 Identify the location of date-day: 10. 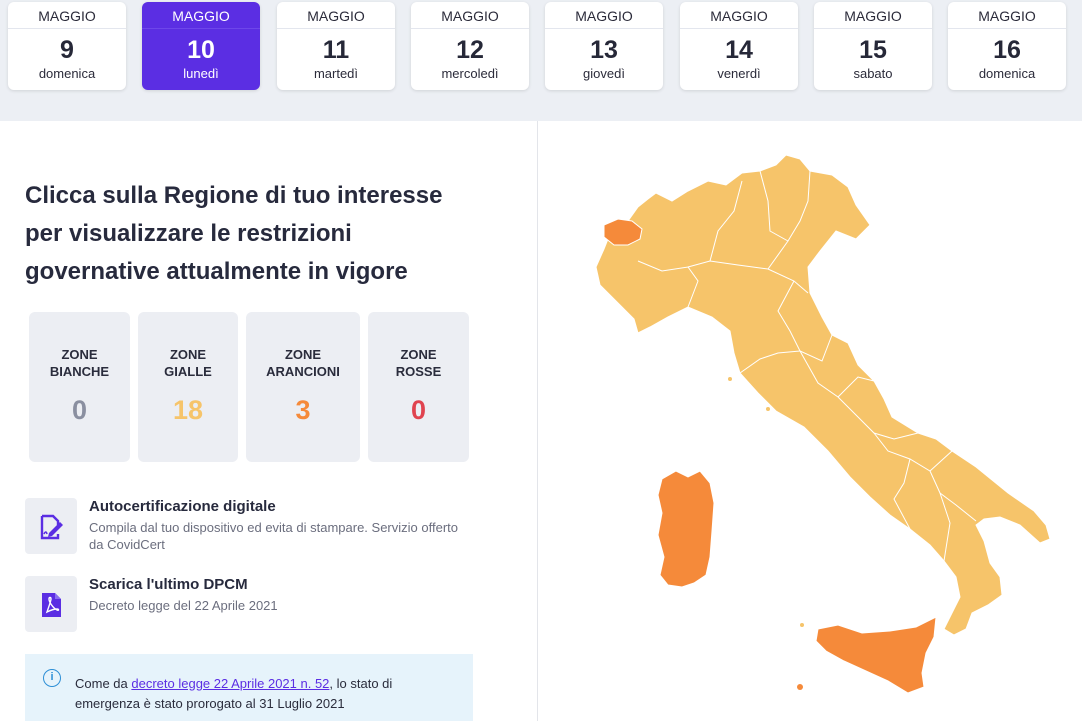
(201, 50).